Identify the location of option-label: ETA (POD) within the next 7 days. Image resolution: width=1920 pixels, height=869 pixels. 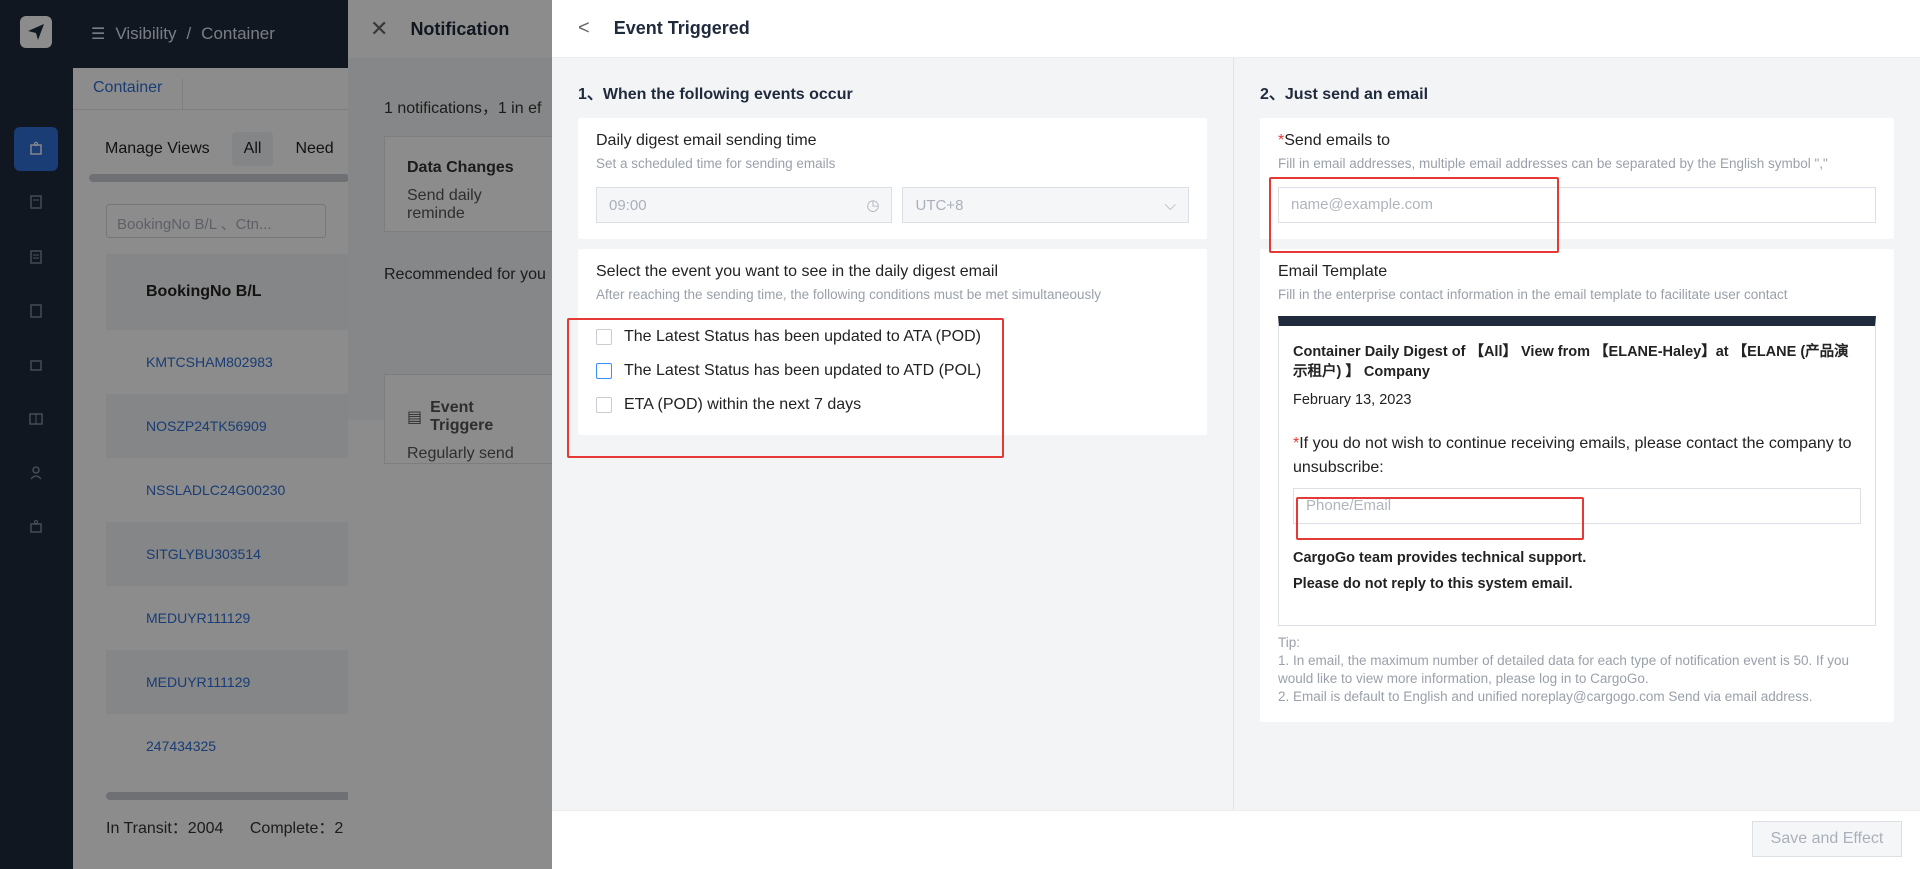
(743, 404).